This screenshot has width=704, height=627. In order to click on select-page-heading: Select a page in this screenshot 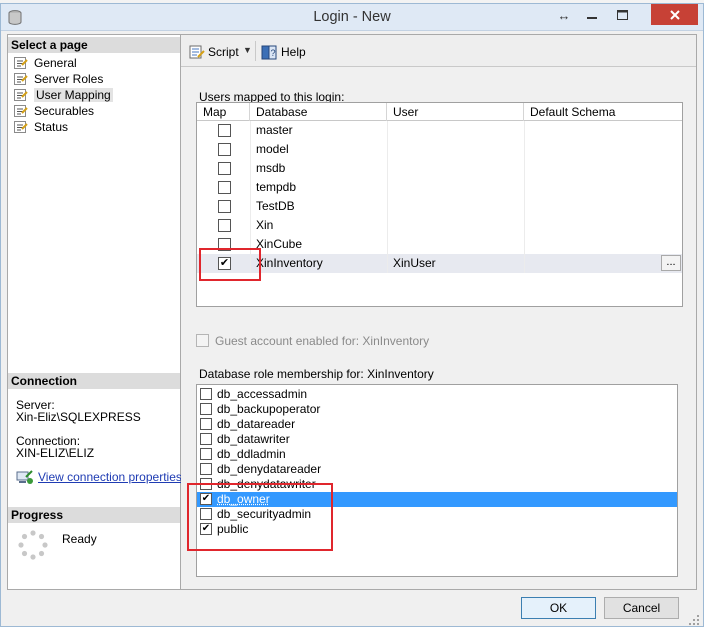, I will do `click(94, 45)`.